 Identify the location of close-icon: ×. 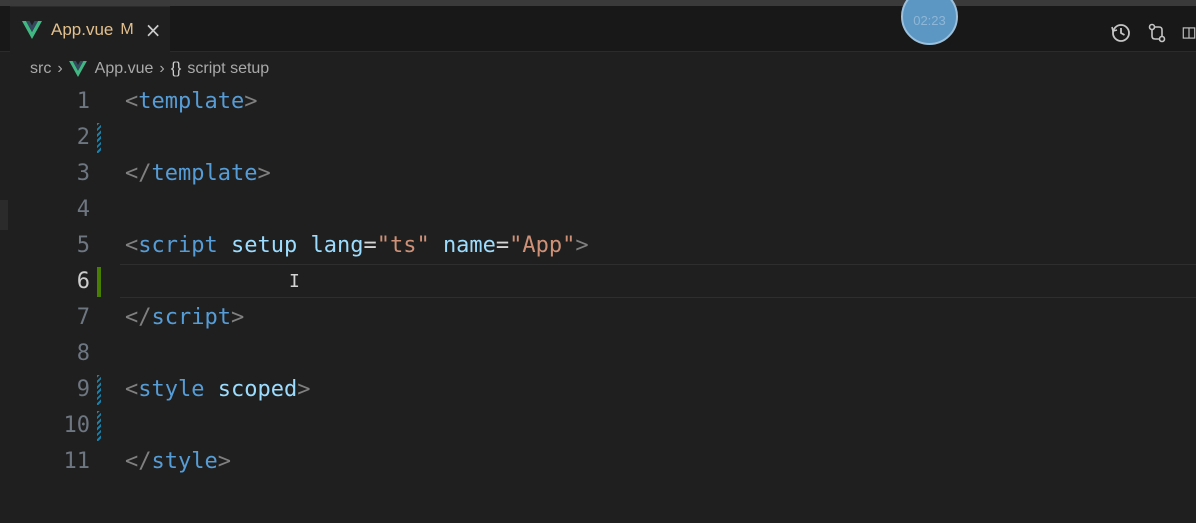
(153, 30).